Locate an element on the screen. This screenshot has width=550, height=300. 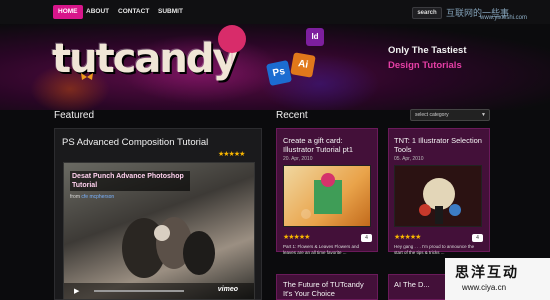
gift-card-artwork is located at coordinates (321, 196).